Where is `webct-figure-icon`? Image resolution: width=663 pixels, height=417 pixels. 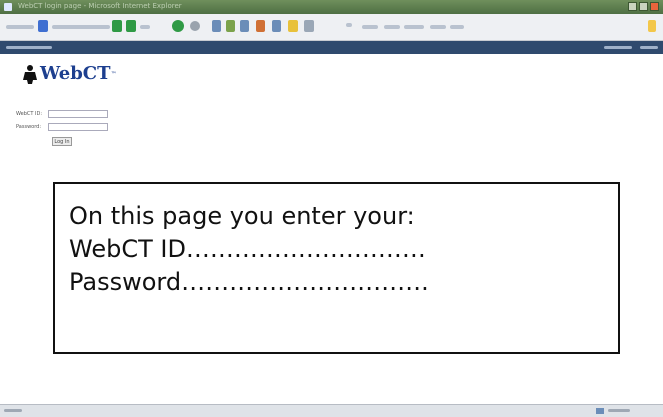 webct-figure-icon is located at coordinates (30, 74).